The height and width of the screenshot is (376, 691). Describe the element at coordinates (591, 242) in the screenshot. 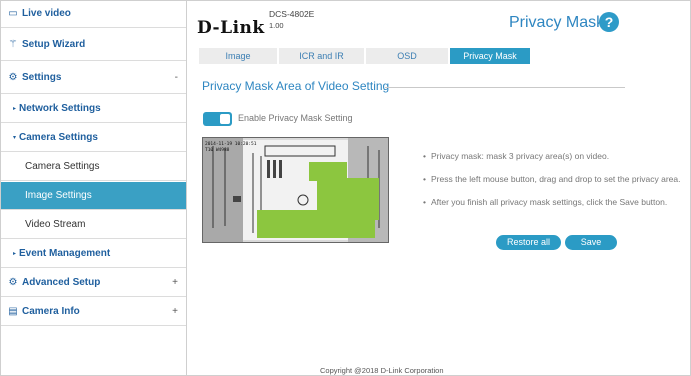

I see `save-button: Save` at that location.